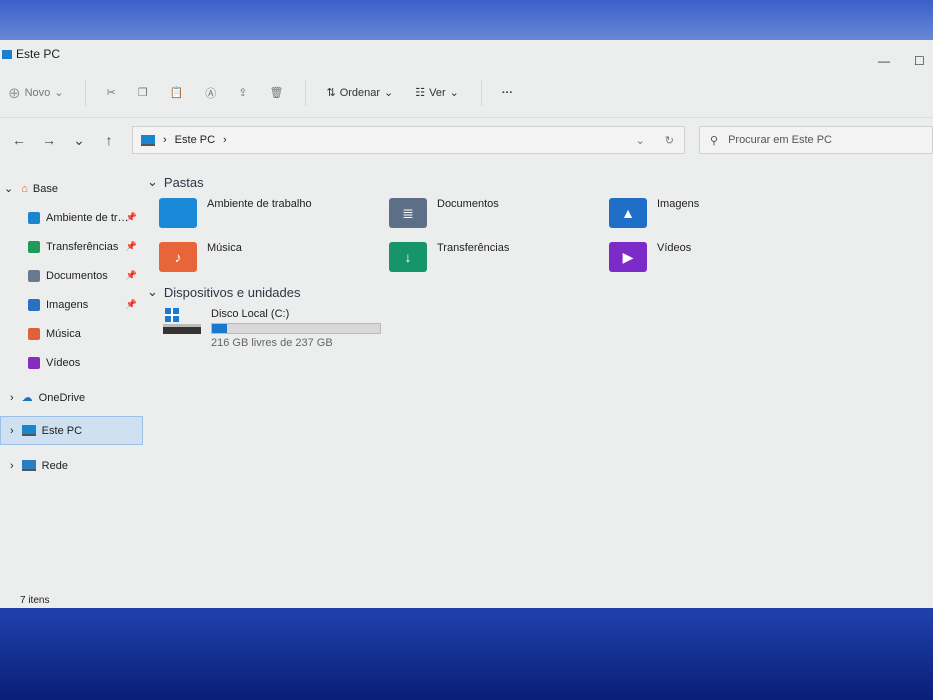 The image size is (933, 700). What do you see at coordinates (24, 188) in the screenshot?
I see `home-icon: ⌂` at bounding box center [24, 188].